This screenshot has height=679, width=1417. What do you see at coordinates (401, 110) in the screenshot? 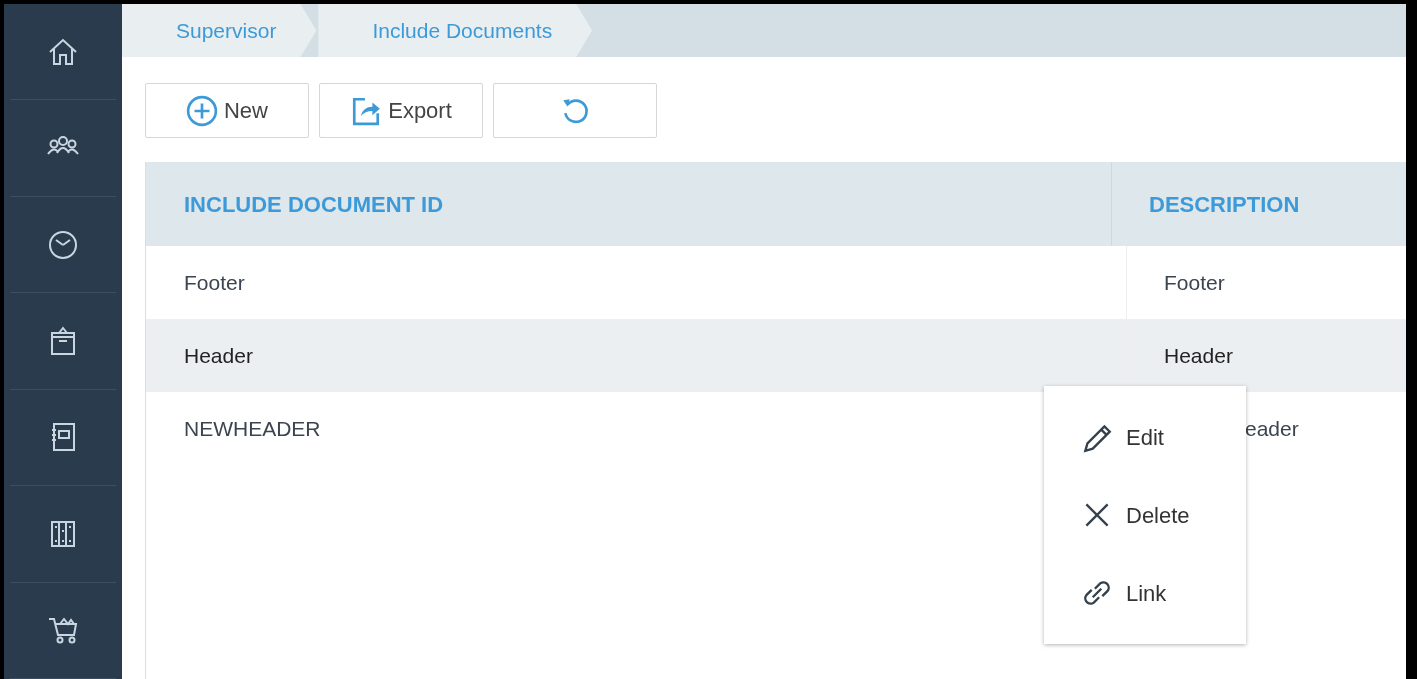
I see `export-button: Export` at bounding box center [401, 110].